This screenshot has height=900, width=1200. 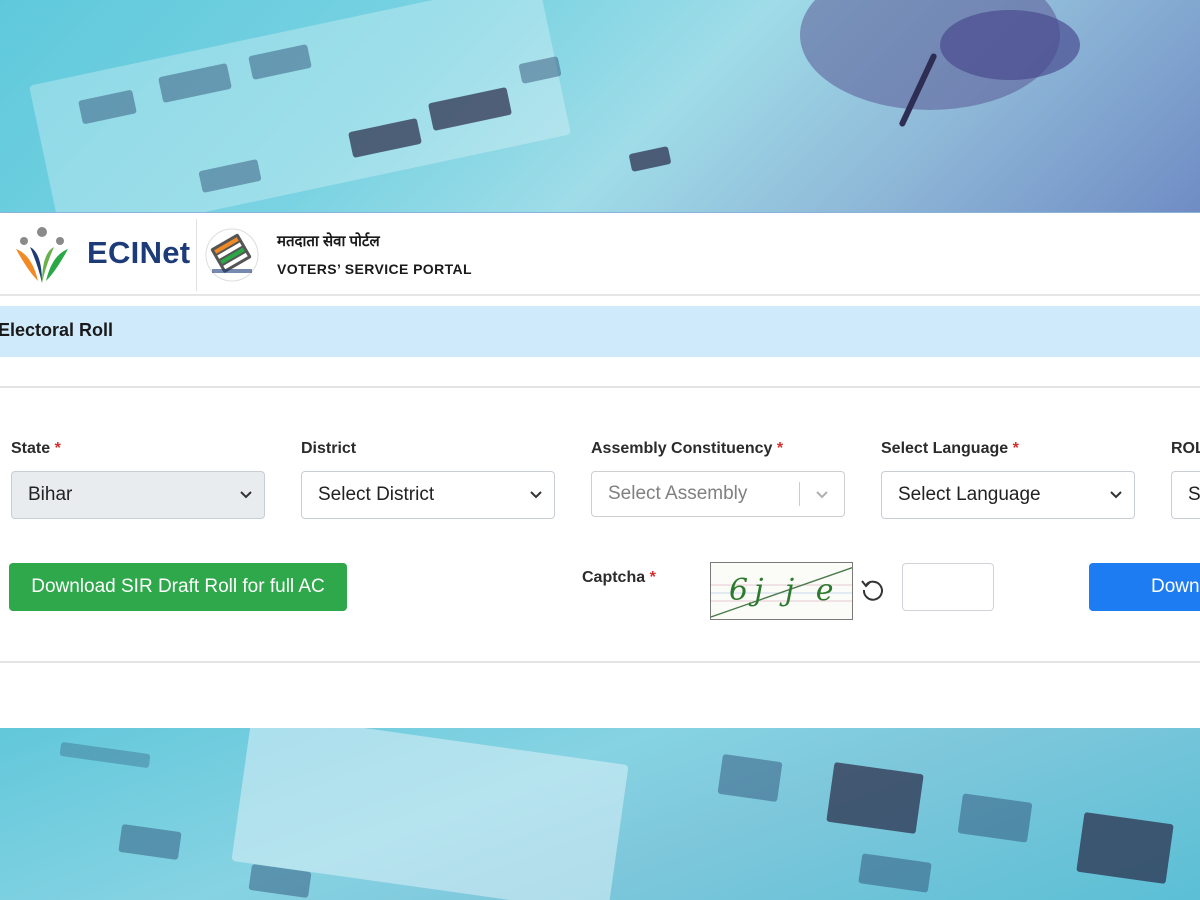 I want to click on roll-select-value: S, so click(x=1194, y=494).